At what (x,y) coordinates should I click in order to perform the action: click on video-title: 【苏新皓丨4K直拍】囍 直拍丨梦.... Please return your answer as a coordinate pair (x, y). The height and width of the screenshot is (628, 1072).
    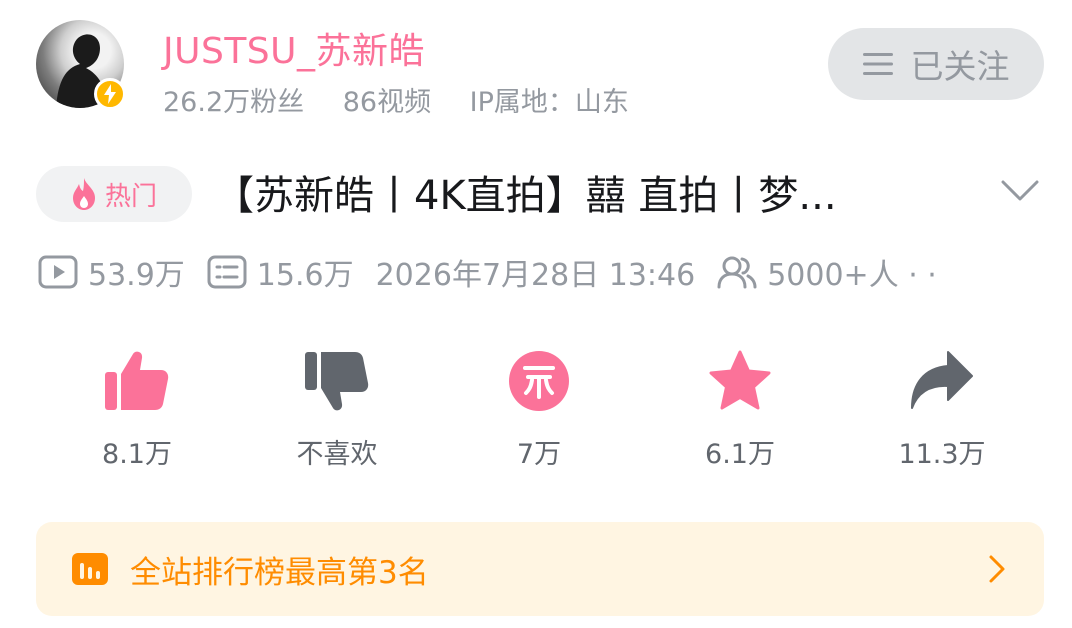
    Looking at the image, I should click on (584, 196).